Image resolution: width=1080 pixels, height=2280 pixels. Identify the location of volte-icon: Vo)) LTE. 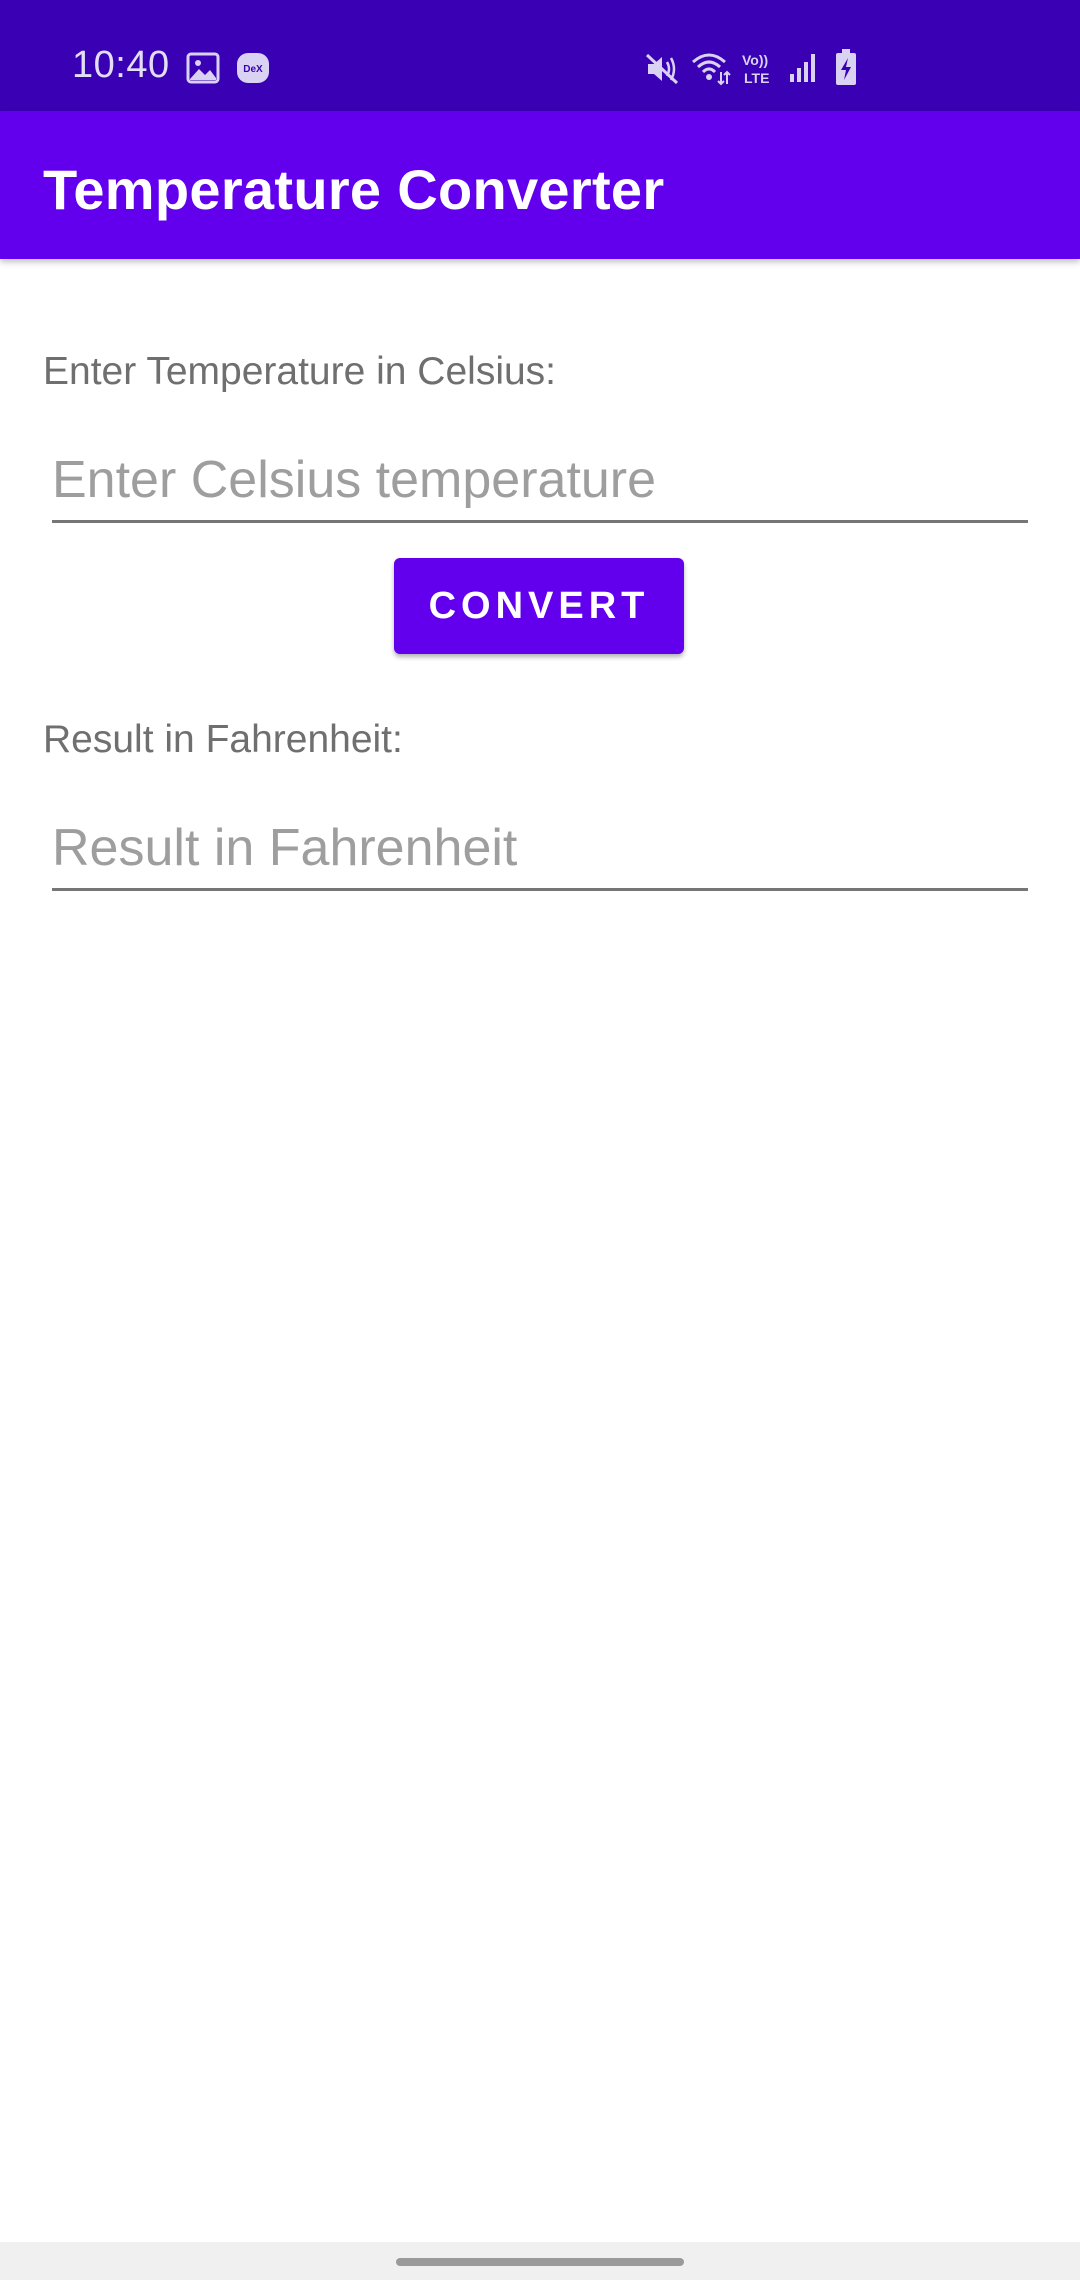
(755, 69).